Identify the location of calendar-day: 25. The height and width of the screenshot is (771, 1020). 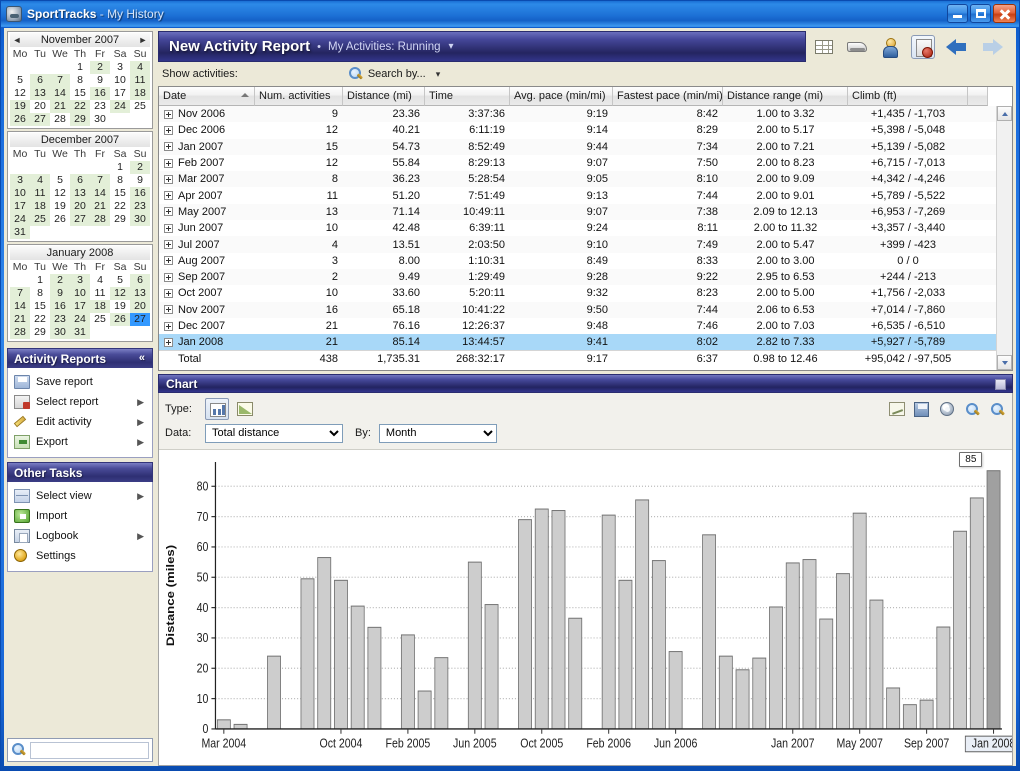
(100, 319).